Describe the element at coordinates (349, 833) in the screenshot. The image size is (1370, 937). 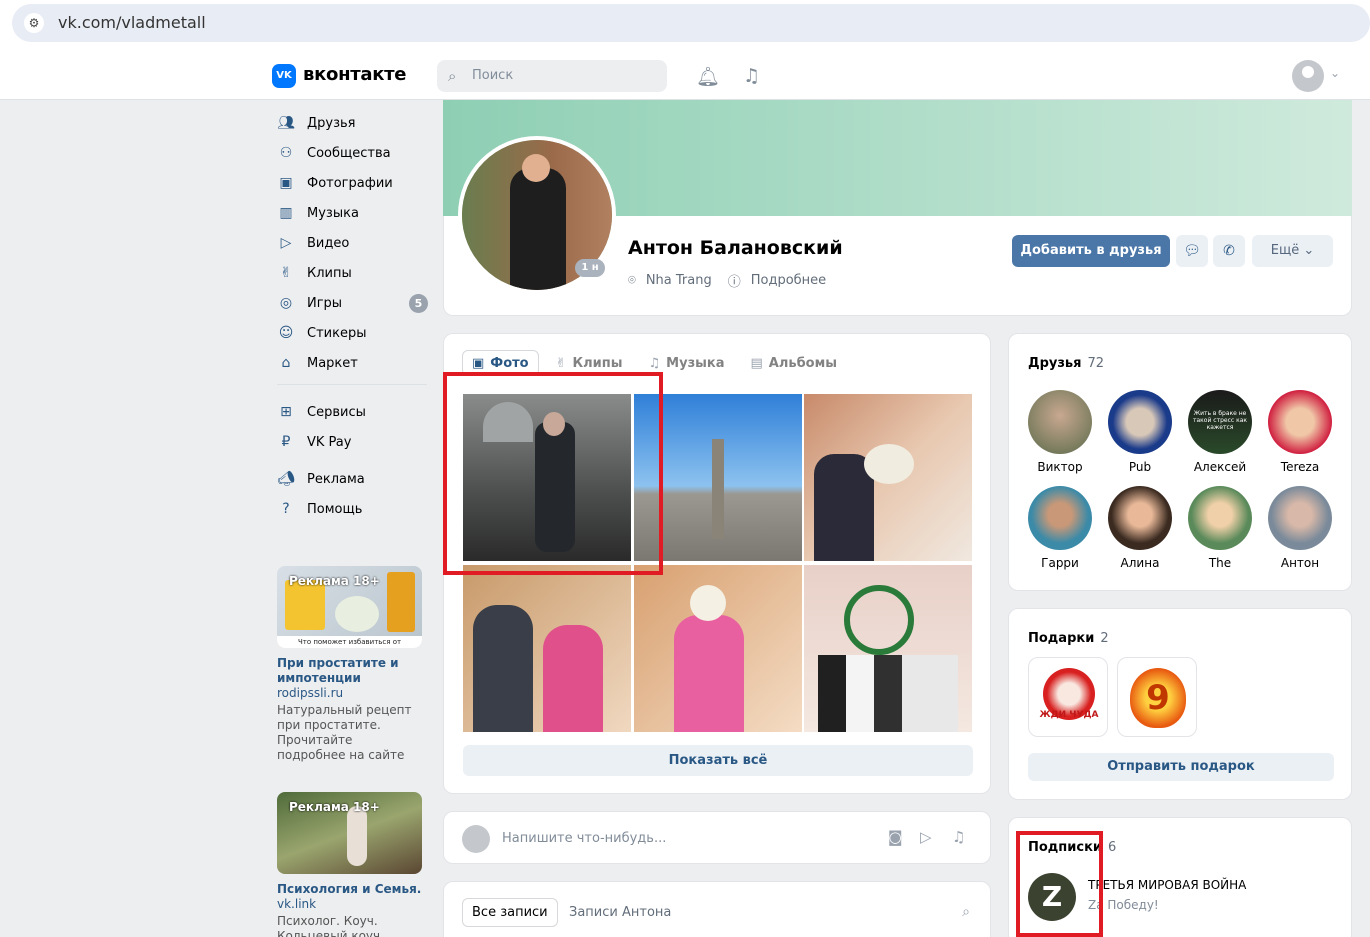
I see `ad-banner: Реклама 18+` at that location.